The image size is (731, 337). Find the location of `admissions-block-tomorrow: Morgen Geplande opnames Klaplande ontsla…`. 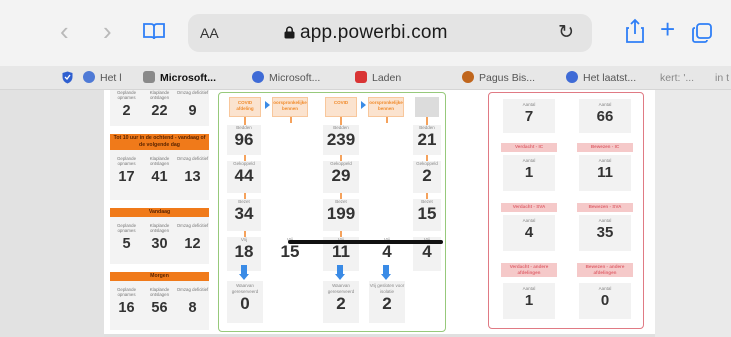

admissions-block-tomorrow: Morgen Geplande opnames Klaplande ontsla… is located at coordinates (159, 301).